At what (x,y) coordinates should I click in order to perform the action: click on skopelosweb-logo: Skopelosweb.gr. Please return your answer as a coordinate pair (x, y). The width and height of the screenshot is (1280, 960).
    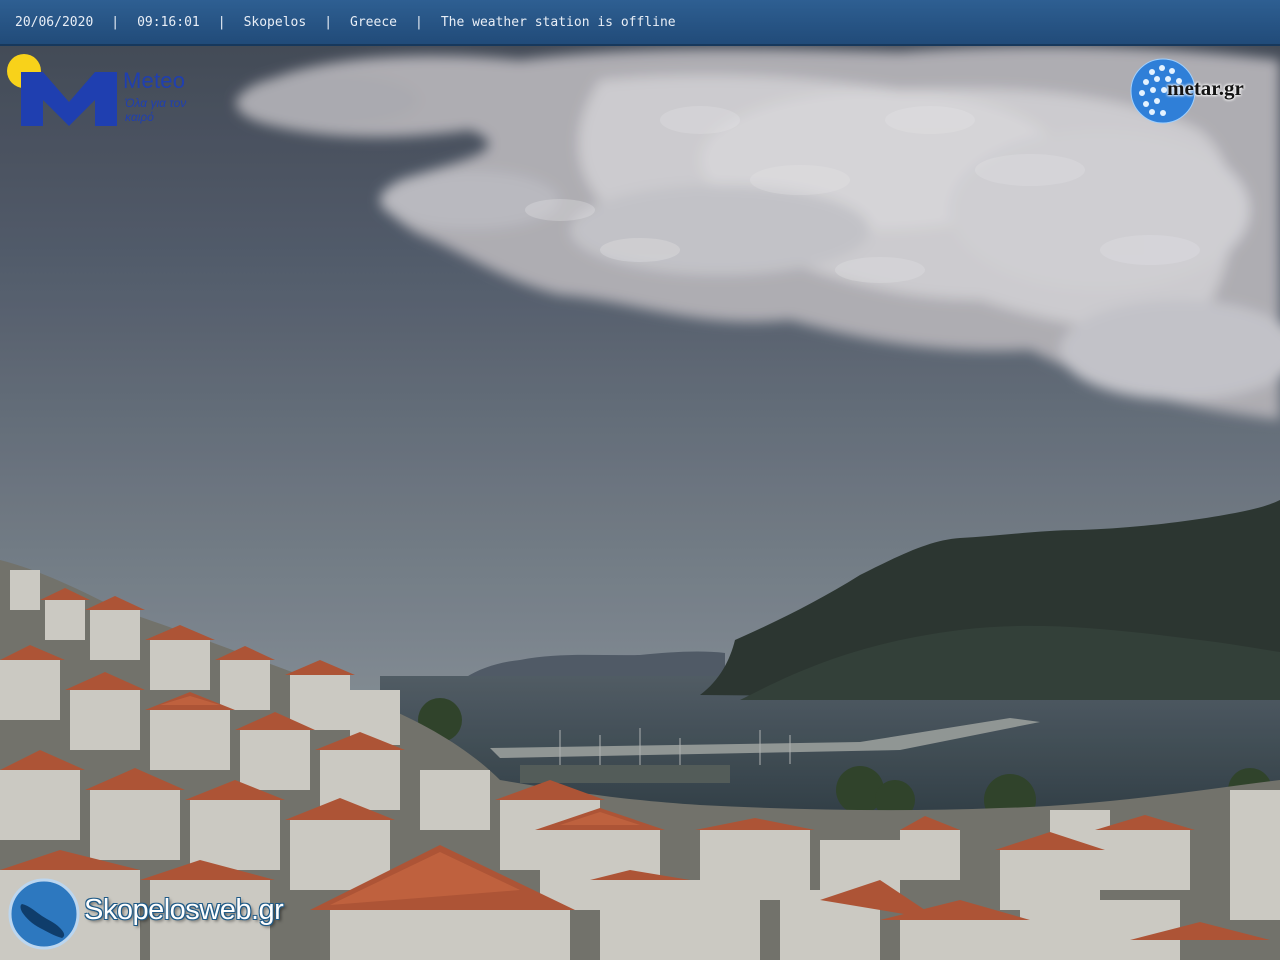
    Looking at the image, I should click on (168, 914).